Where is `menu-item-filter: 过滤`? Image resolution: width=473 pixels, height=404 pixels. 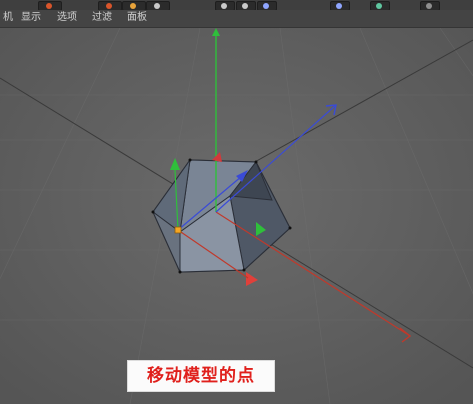 menu-item-filter: 过滤 is located at coordinates (102, 18).